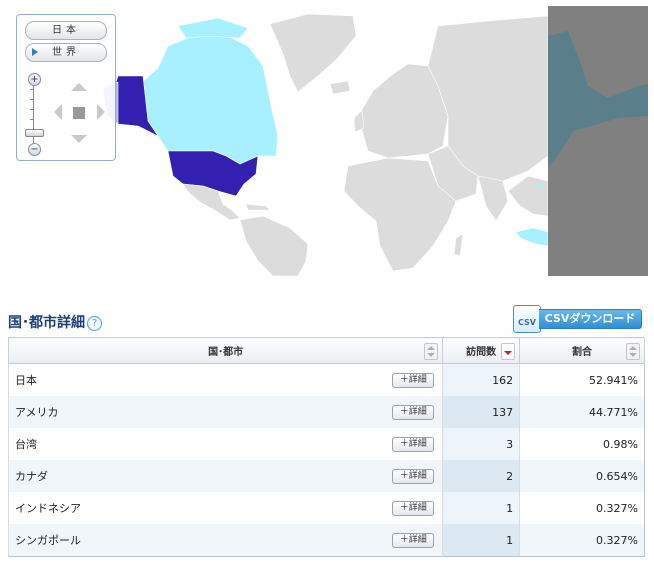 This screenshot has height=564, width=654. What do you see at coordinates (458, 245) in the screenshot?
I see `madagascar-shape` at bounding box center [458, 245].